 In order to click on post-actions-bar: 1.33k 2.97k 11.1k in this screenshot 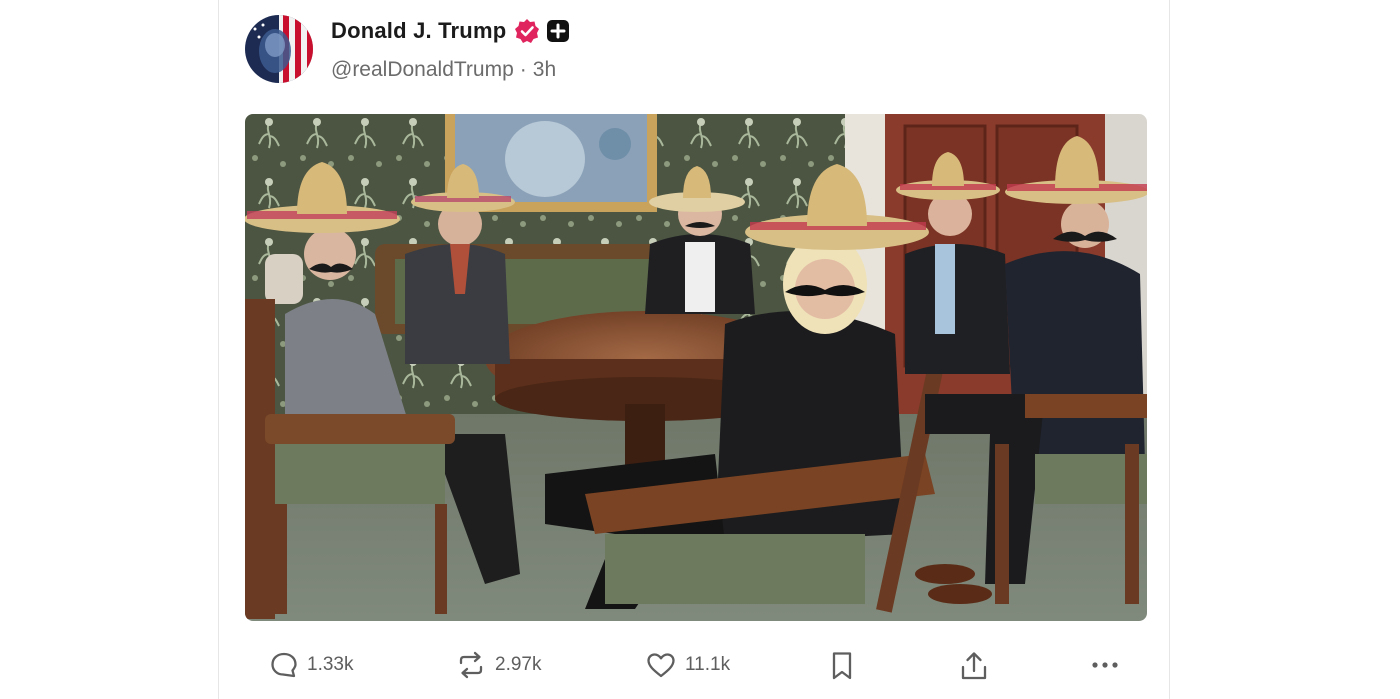, I will do `click(695, 672)`.